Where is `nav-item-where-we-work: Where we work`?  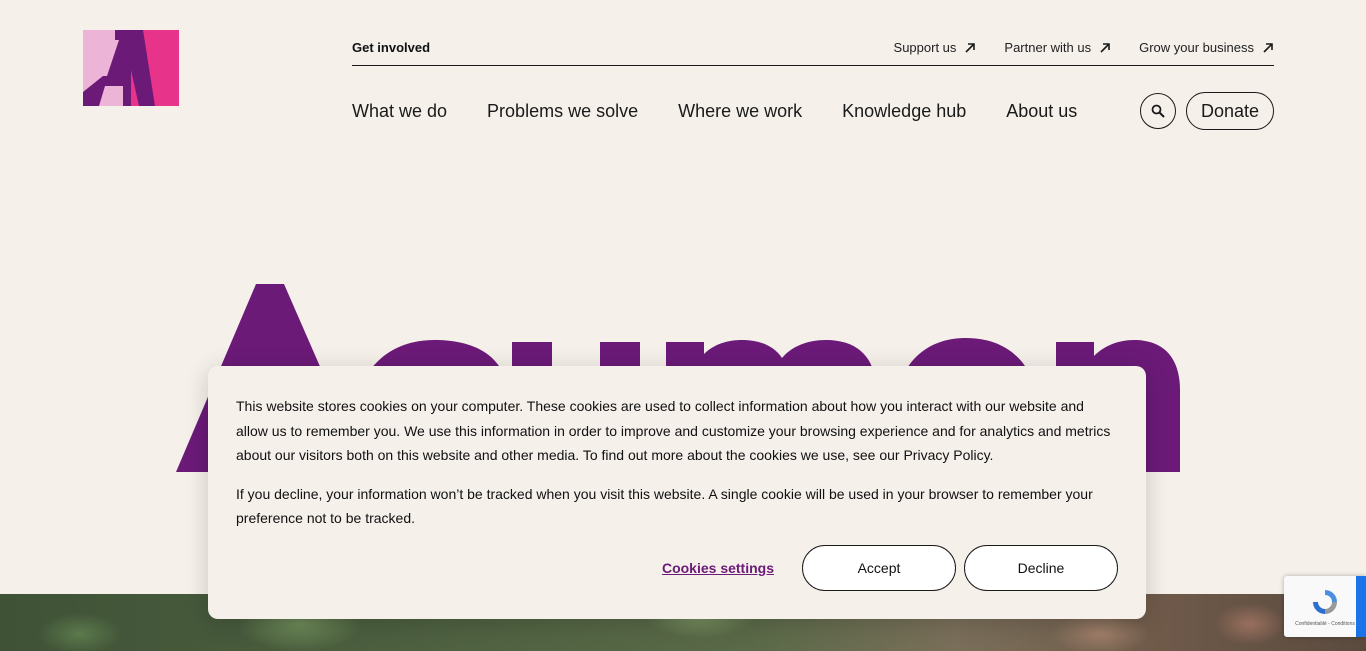 nav-item-where-we-work: Where we work is located at coordinates (740, 111).